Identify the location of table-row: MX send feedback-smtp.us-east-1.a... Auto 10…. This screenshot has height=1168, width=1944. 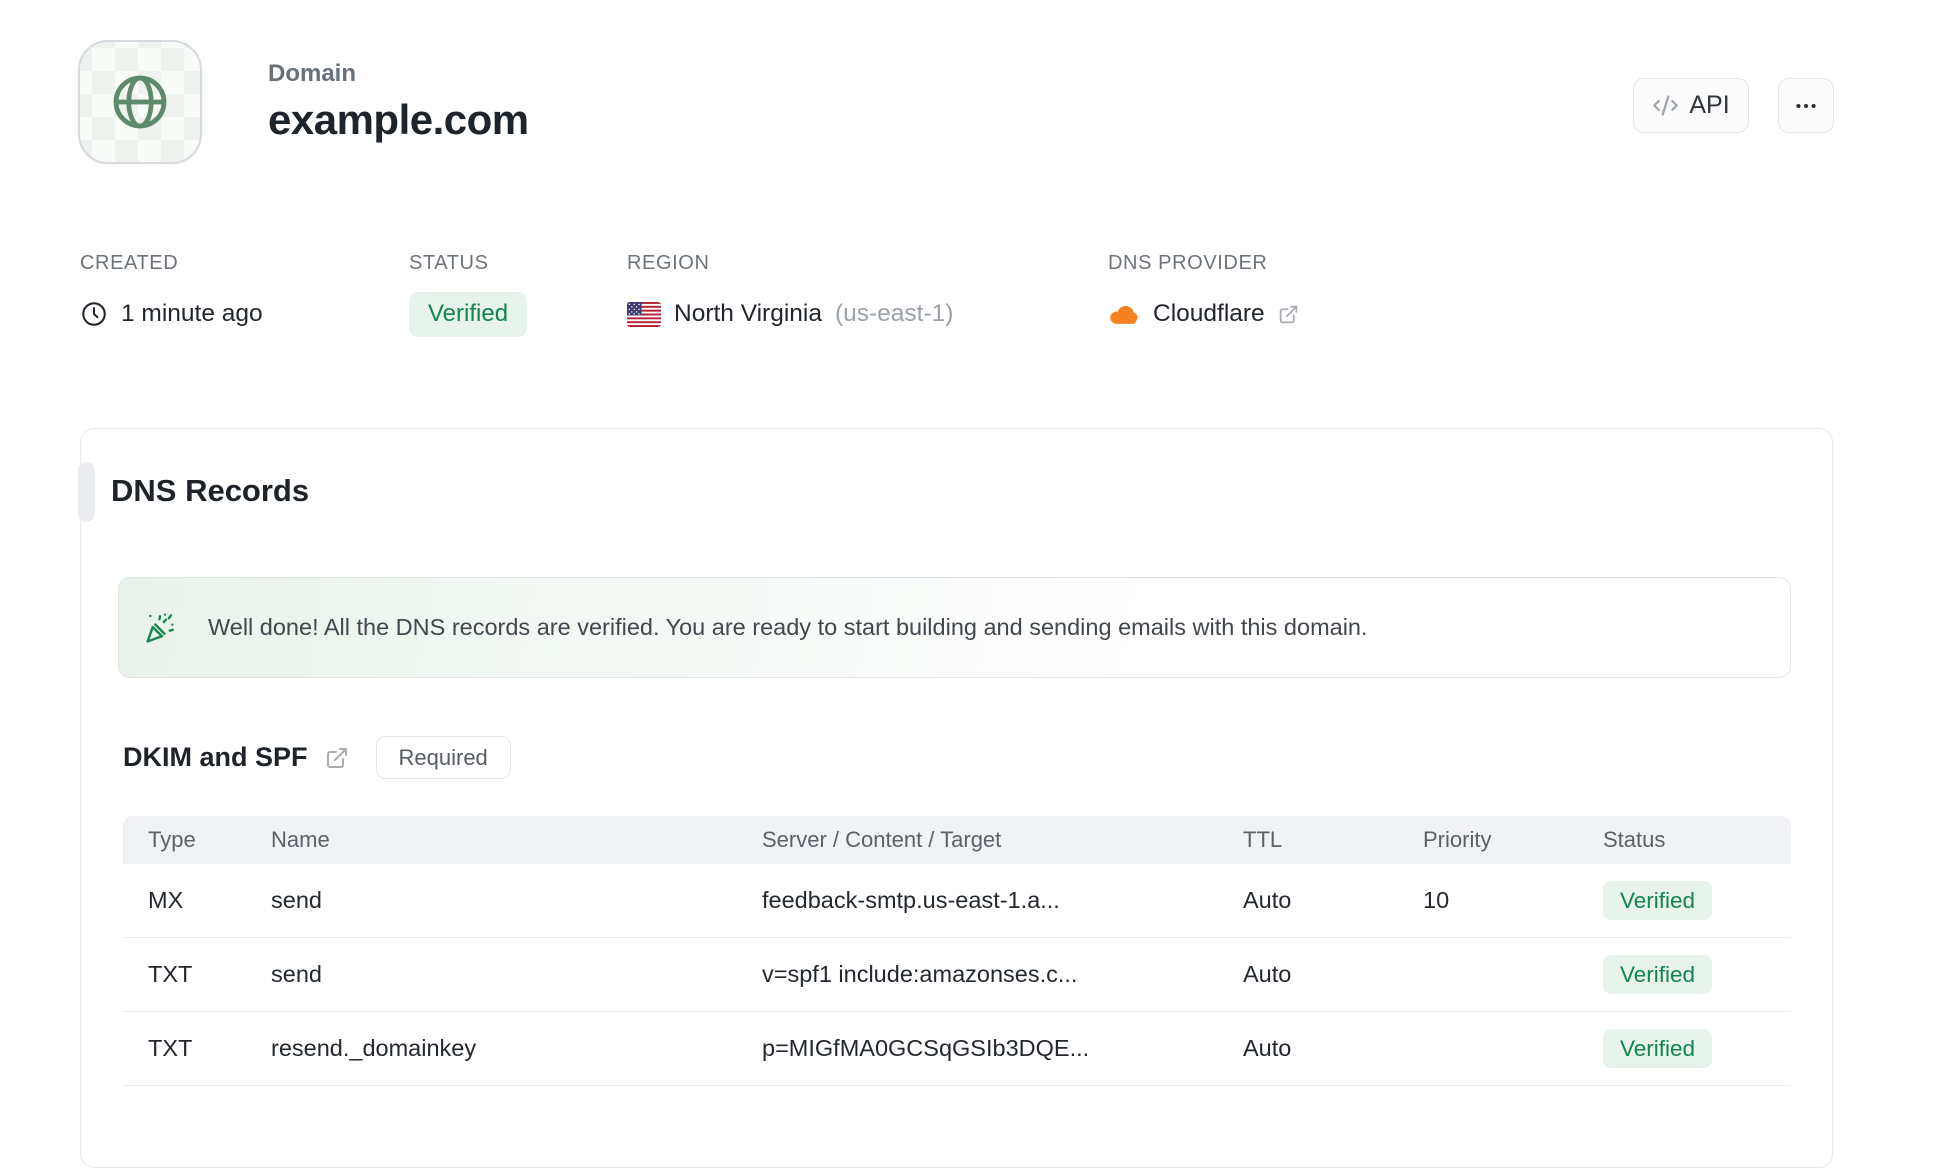
(957, 901).